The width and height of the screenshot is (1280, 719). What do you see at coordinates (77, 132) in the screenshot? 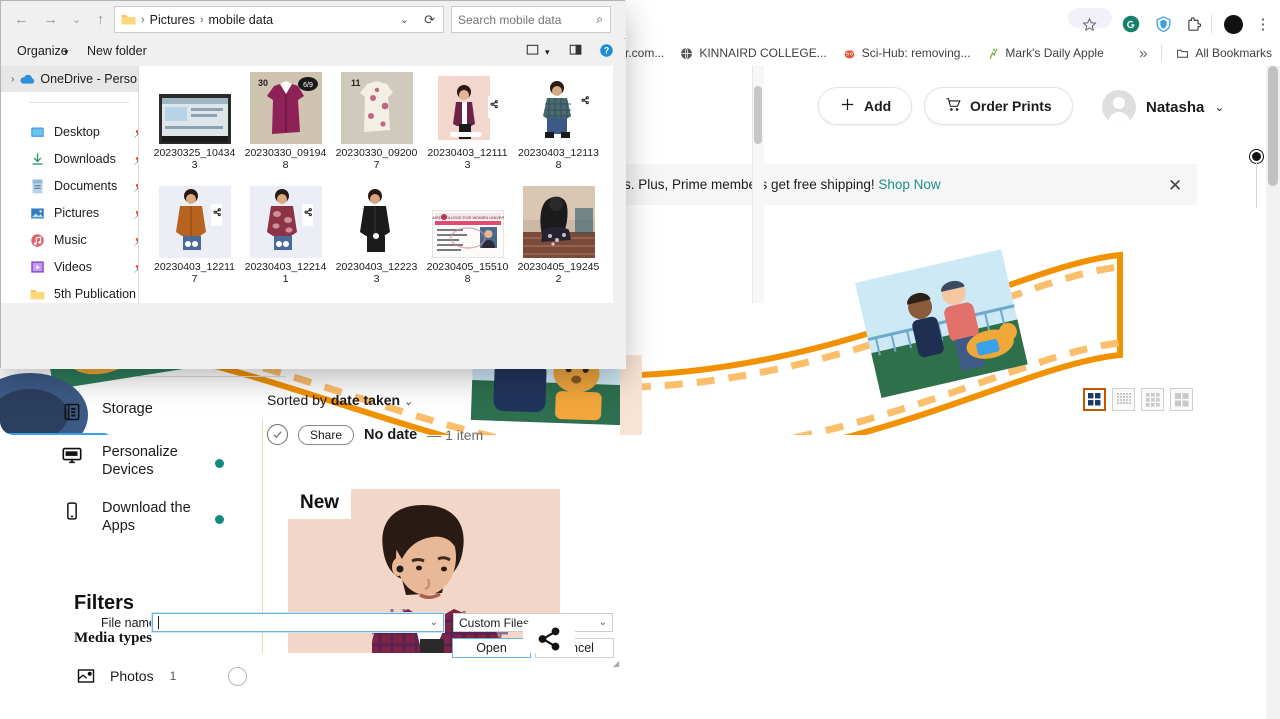
I see `tree-label: Desktop` at bounding box center [77, 132].